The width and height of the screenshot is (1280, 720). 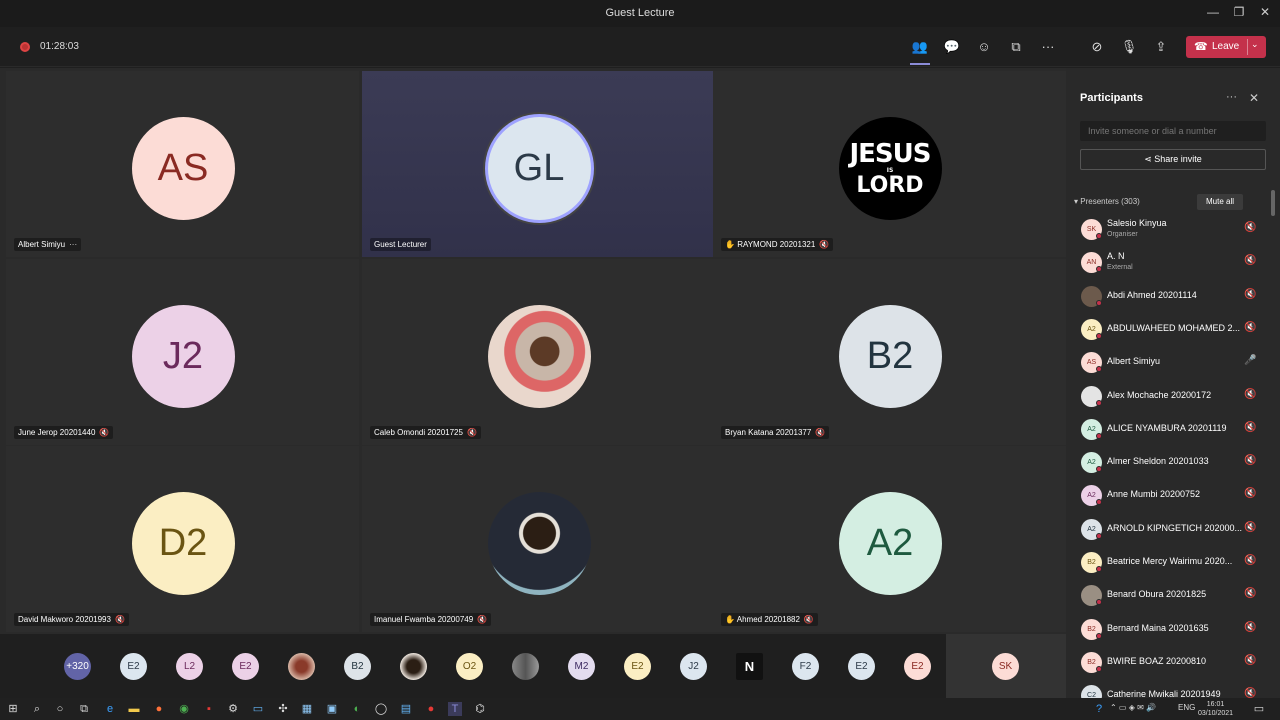 I want to click on more-options-icon: ···, so click(x=73, y=244).